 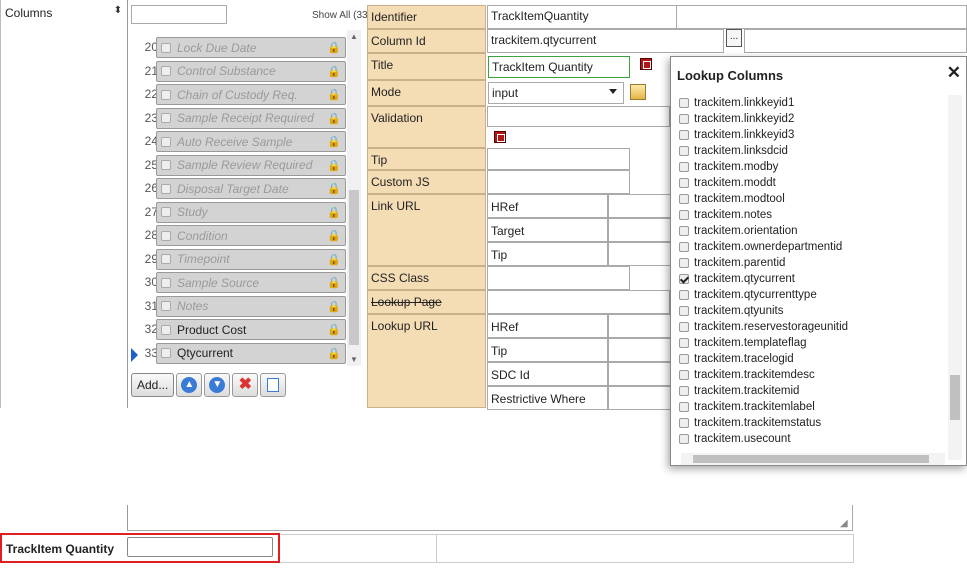 I want to click on column-row: Chain of Custody Req. 🔒, so click(x=251, y=94).